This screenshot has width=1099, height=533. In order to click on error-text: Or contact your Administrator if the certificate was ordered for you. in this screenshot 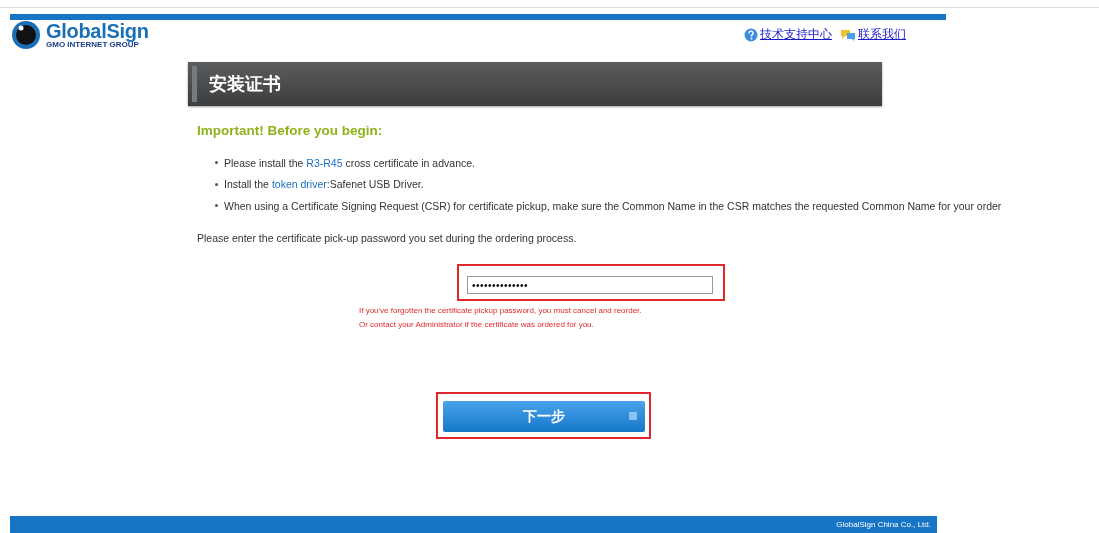, I will do `click(477, 325)`.